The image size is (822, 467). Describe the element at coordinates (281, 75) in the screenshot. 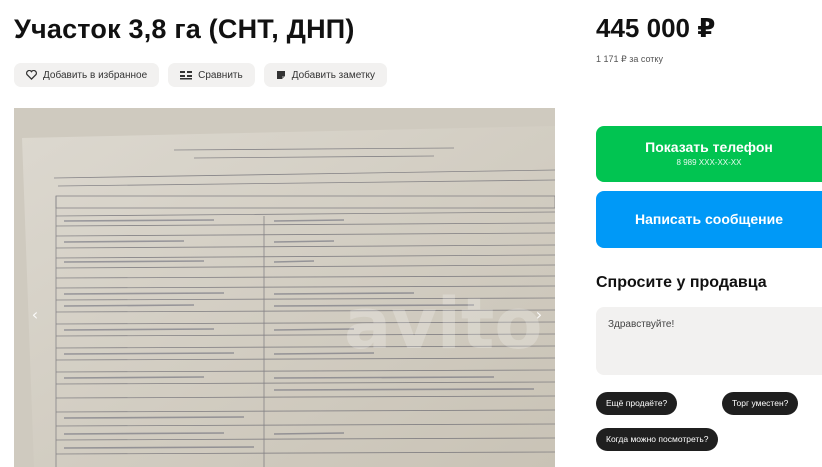

I see `note-icon` at that location.